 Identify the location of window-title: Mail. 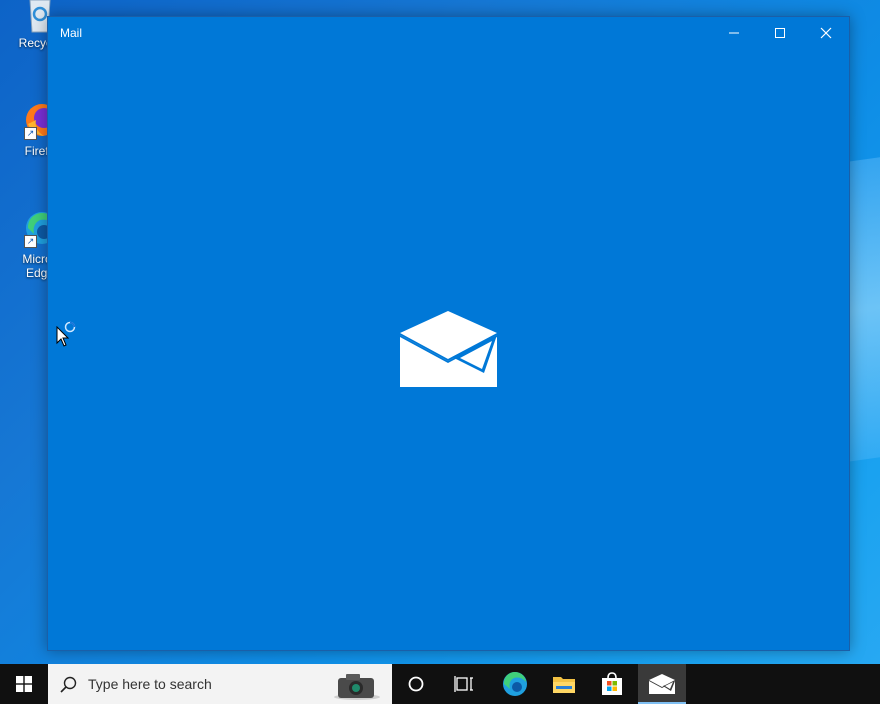
(71, 33).